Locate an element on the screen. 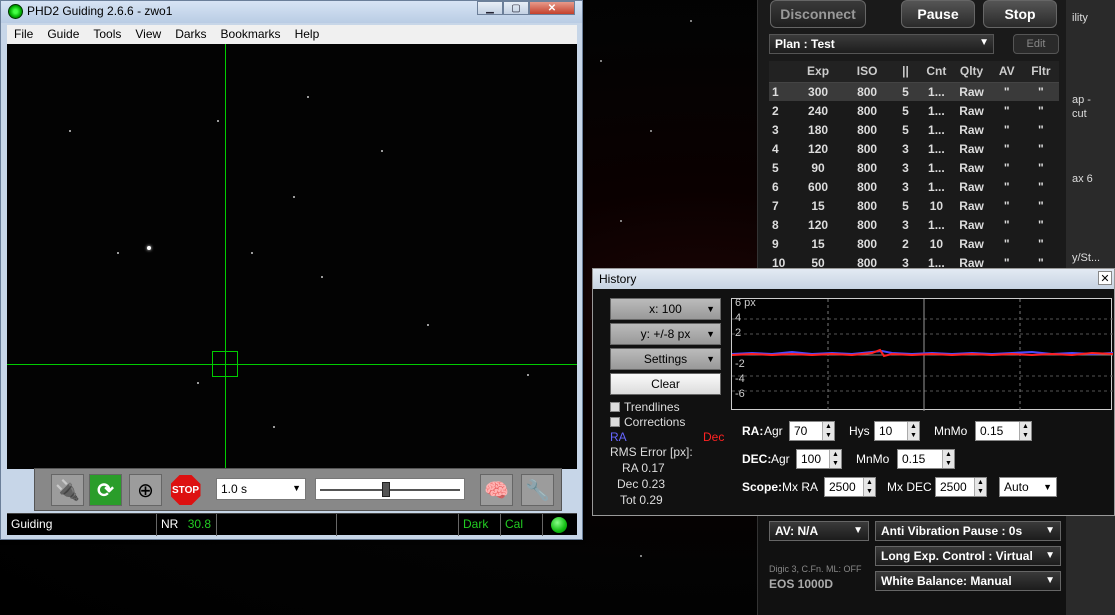 The height and width of the screenshot is (615, 1115). exposure-duration-value: 1.0 s is located at coordinates (234, 489).